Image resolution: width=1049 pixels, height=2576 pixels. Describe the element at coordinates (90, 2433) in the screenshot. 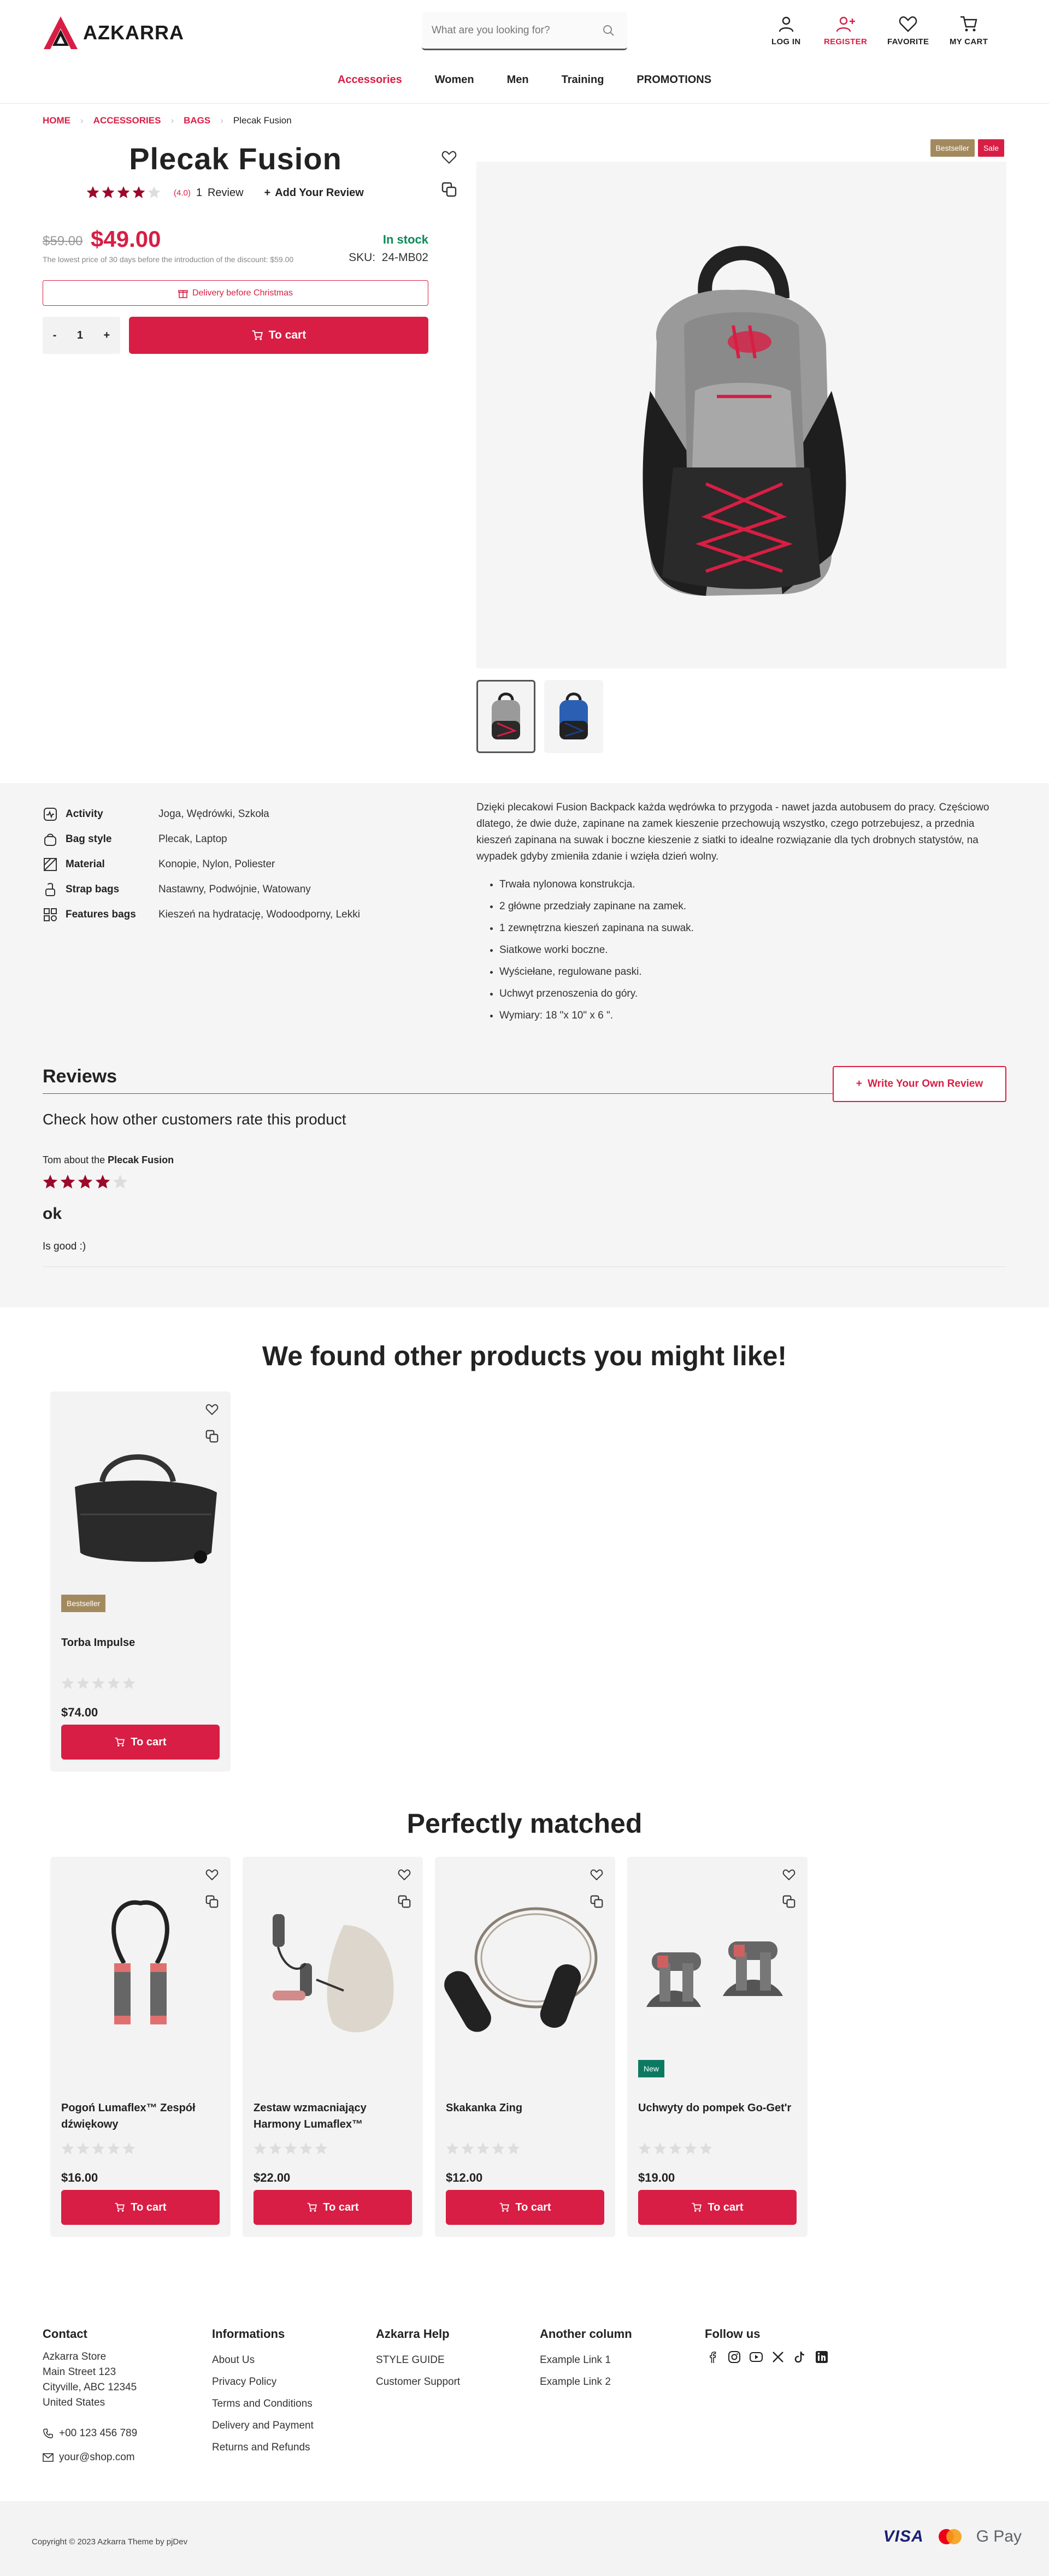

I see `footer-phone: +00 123 456 789` at that location.